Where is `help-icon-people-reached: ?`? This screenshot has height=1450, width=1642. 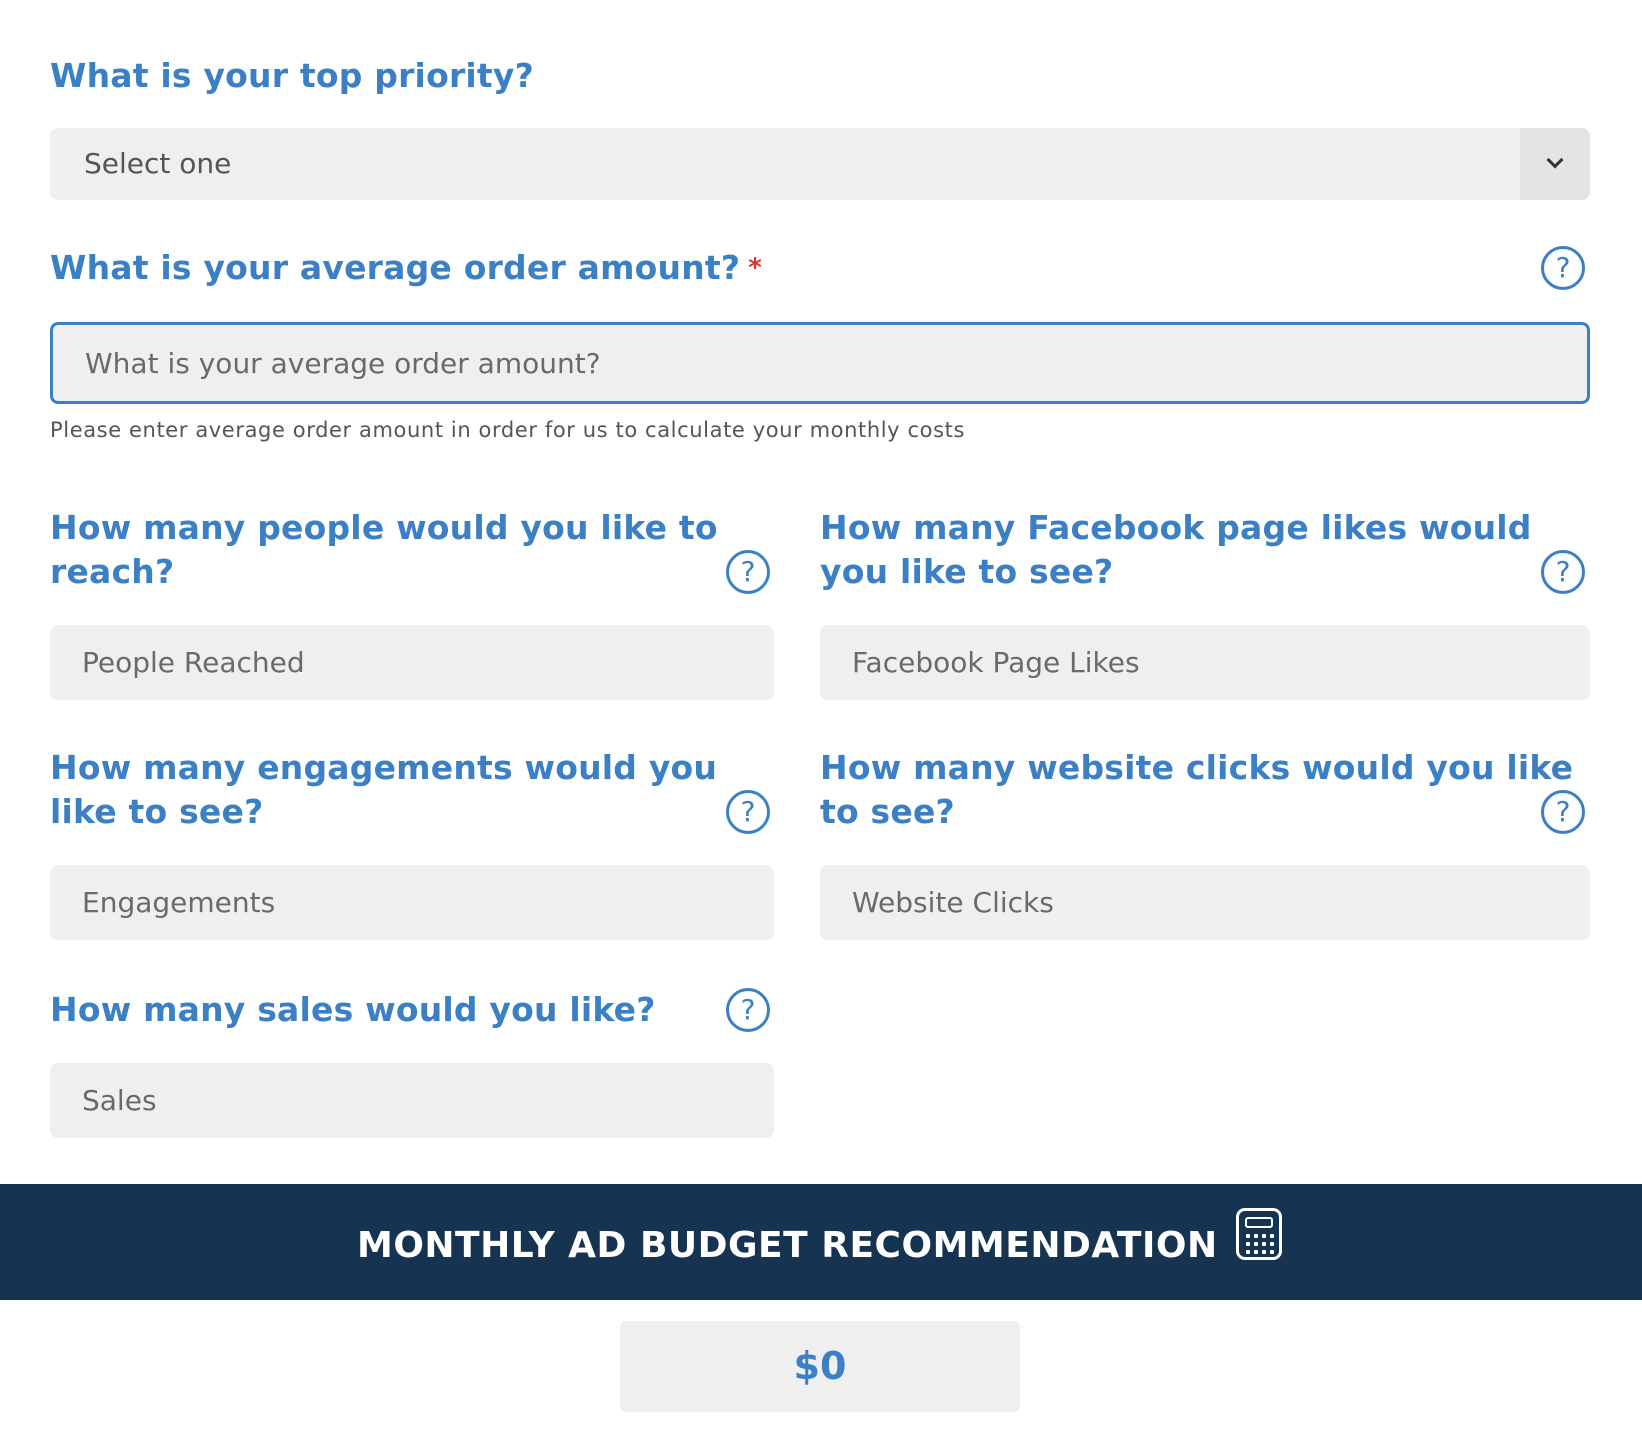
help-icon-people-reached: ? is located at coordinates (748, 572).